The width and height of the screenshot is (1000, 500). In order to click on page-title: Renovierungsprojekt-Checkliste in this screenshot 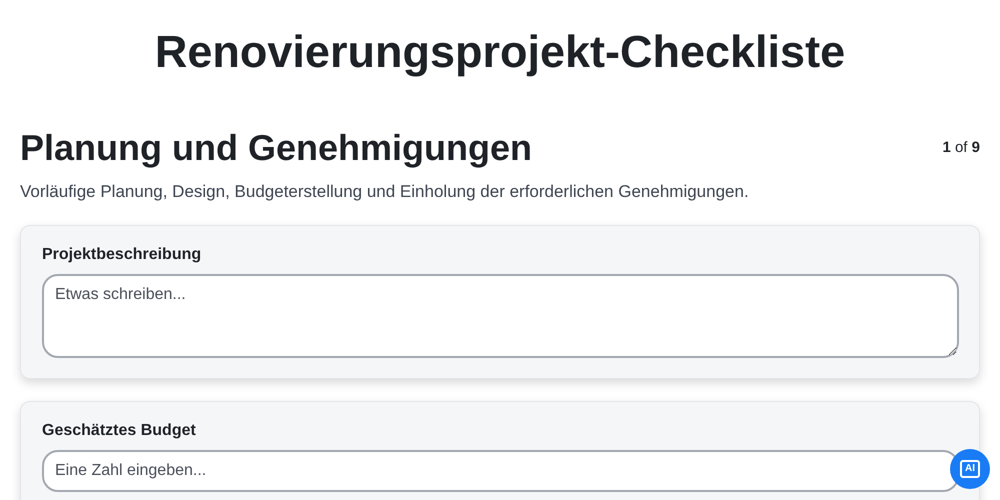, I will do `click(500, 52)`.